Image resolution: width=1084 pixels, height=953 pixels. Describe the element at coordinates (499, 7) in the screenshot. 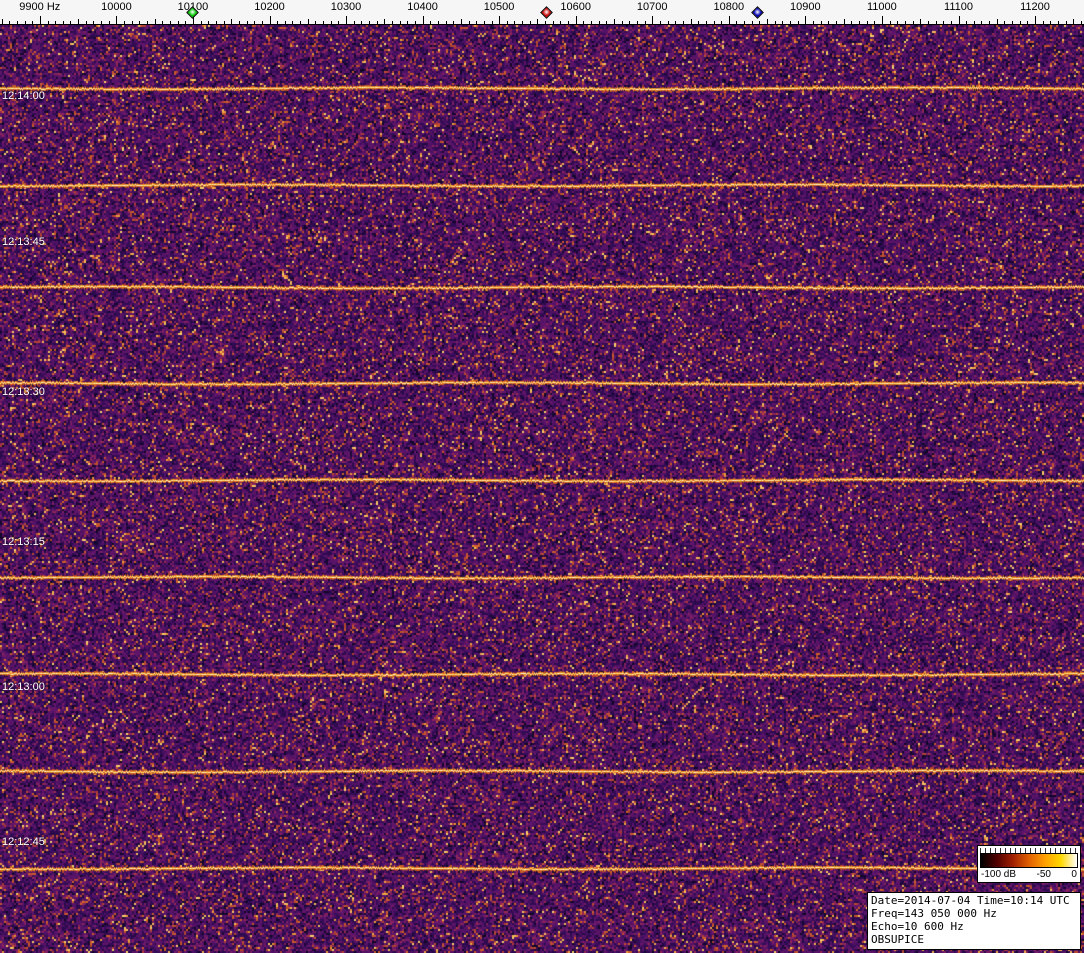

I see `ruler-tick-label: 10500` at that location.